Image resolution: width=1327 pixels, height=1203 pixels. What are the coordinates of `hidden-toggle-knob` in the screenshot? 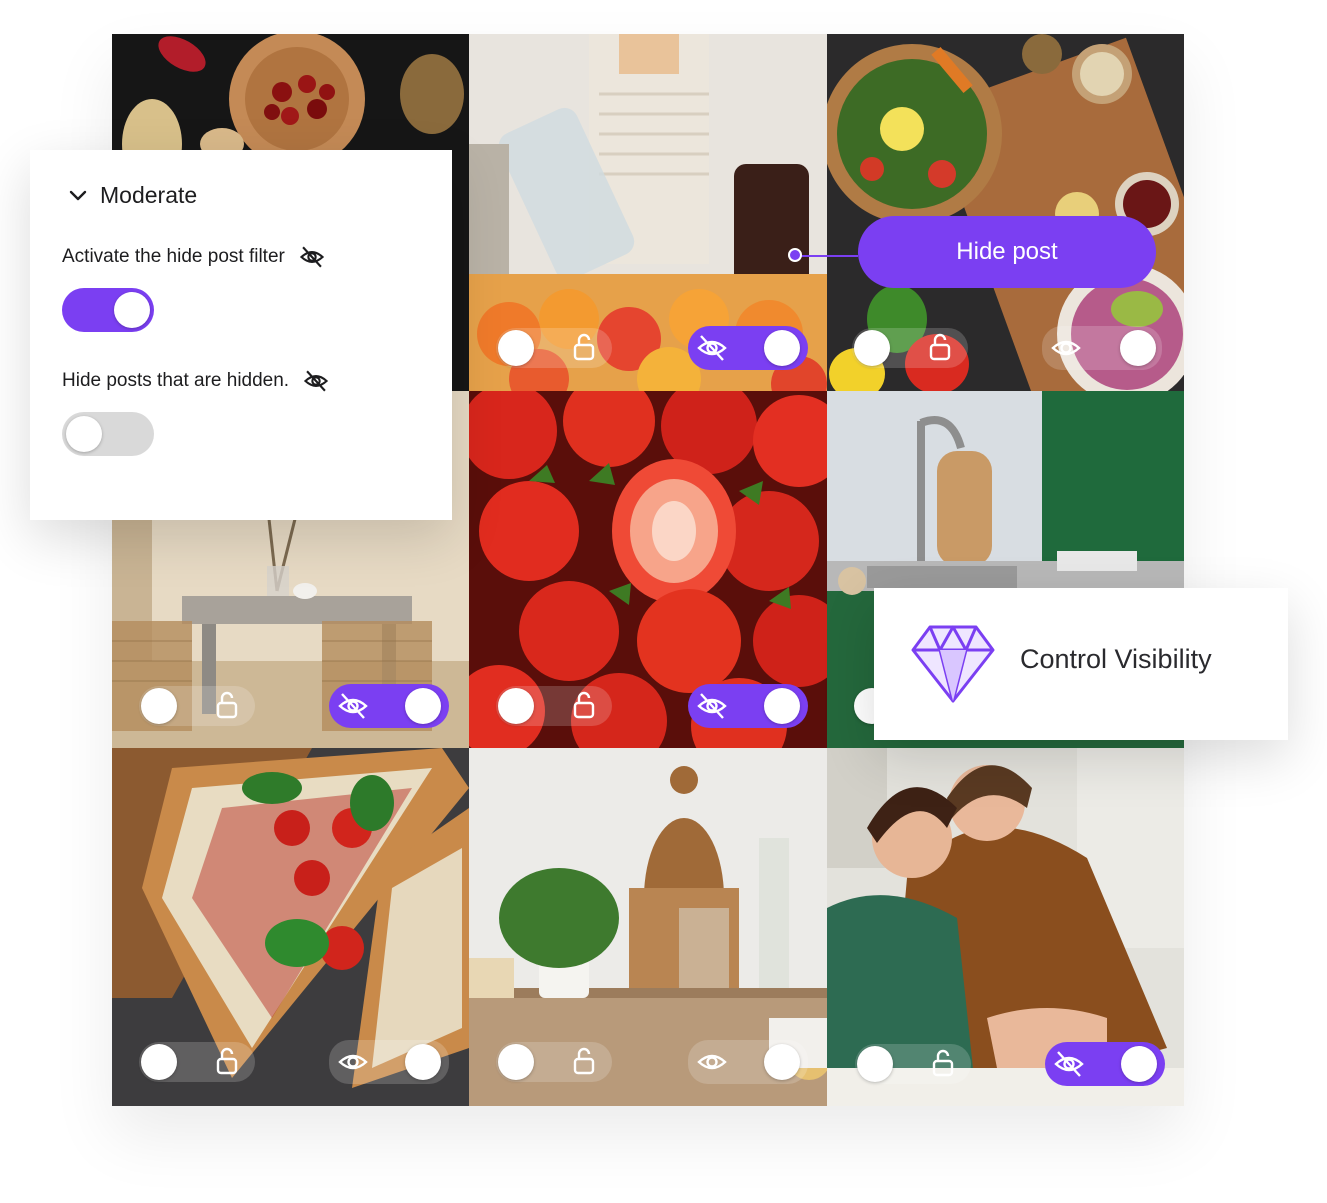 It's located at (84, 434).